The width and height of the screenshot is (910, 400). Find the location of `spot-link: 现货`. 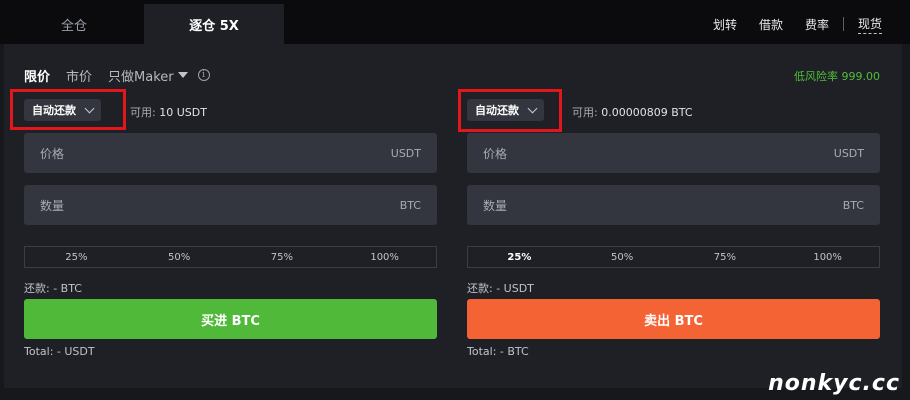

spot-link: 现货 is located at coordinates (869, 24).